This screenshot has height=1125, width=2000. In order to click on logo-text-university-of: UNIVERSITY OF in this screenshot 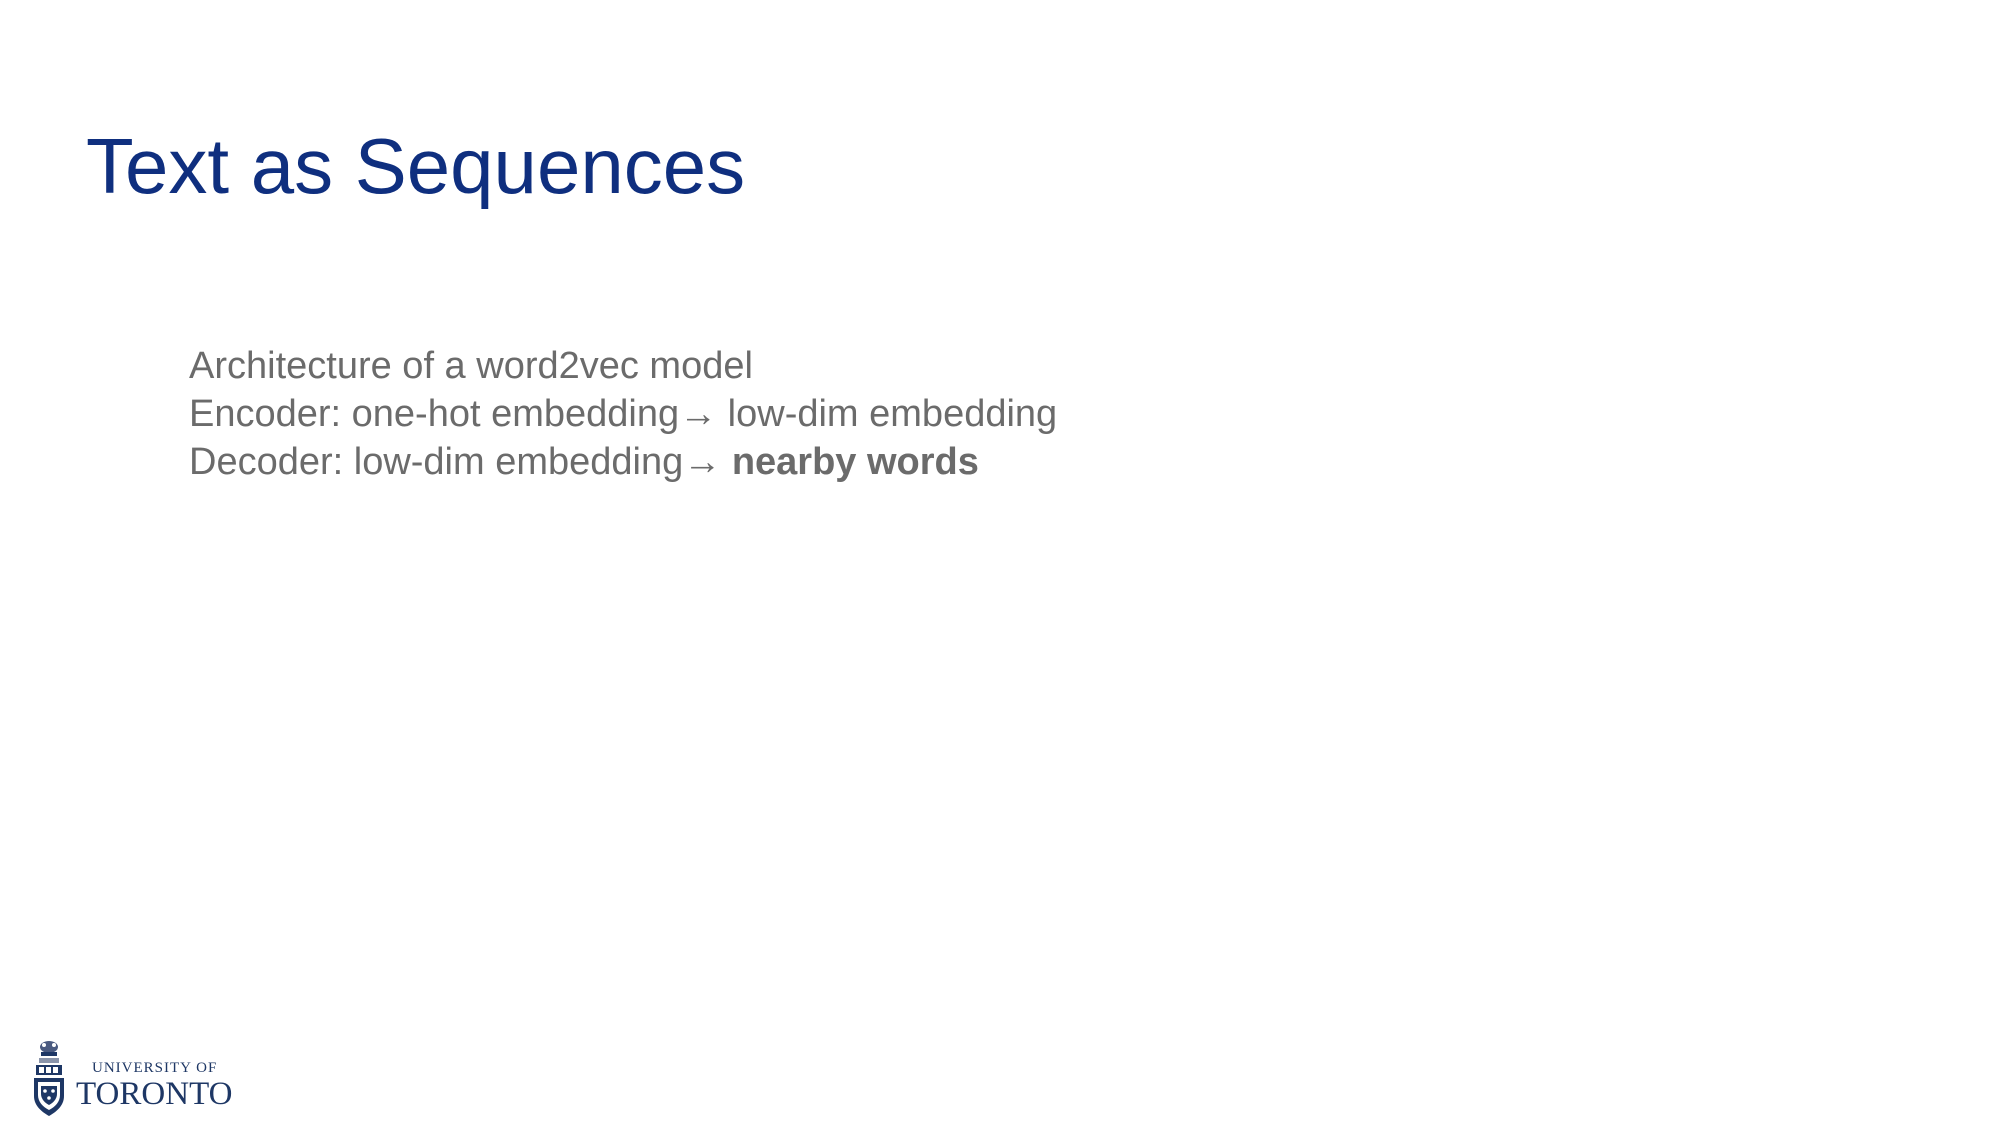, I will do `click(155, 1068)`.